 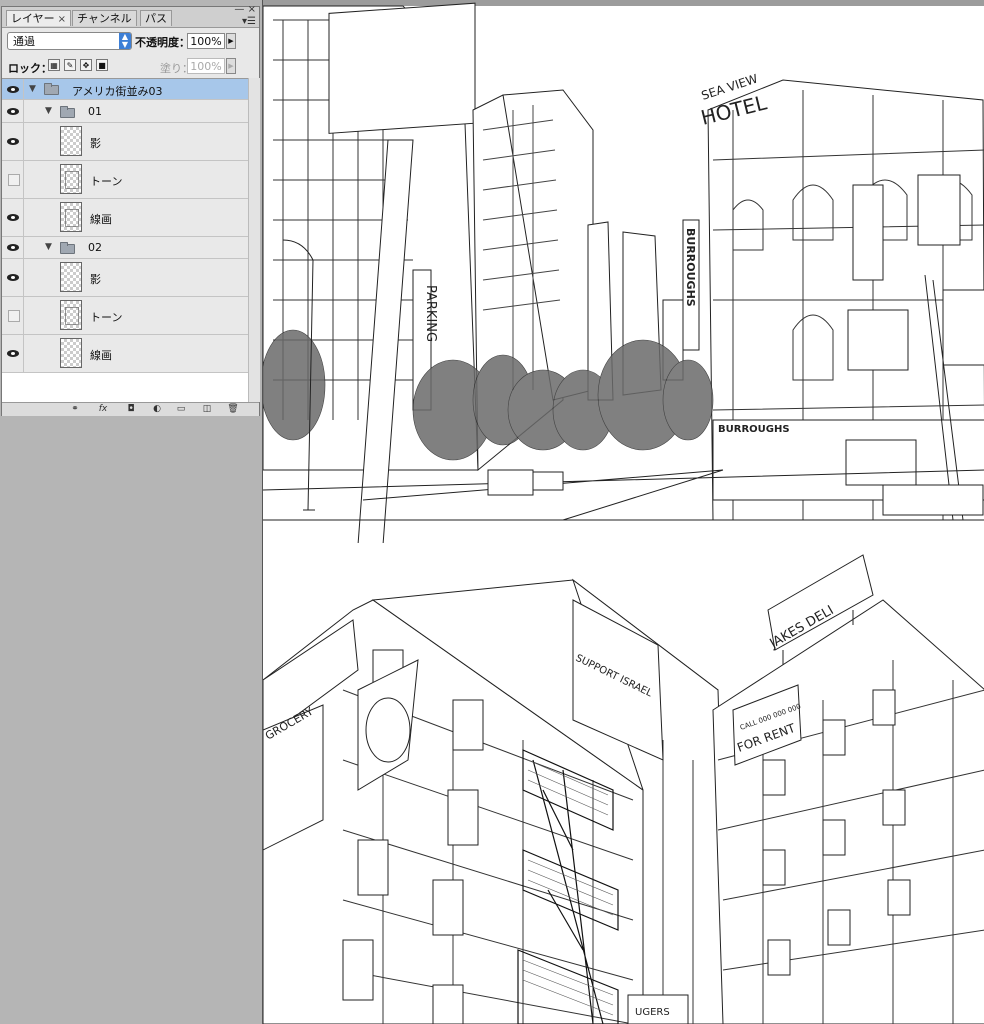 I want to click on layer-name: アメリカ街並み03, so click(x=117, y=91).